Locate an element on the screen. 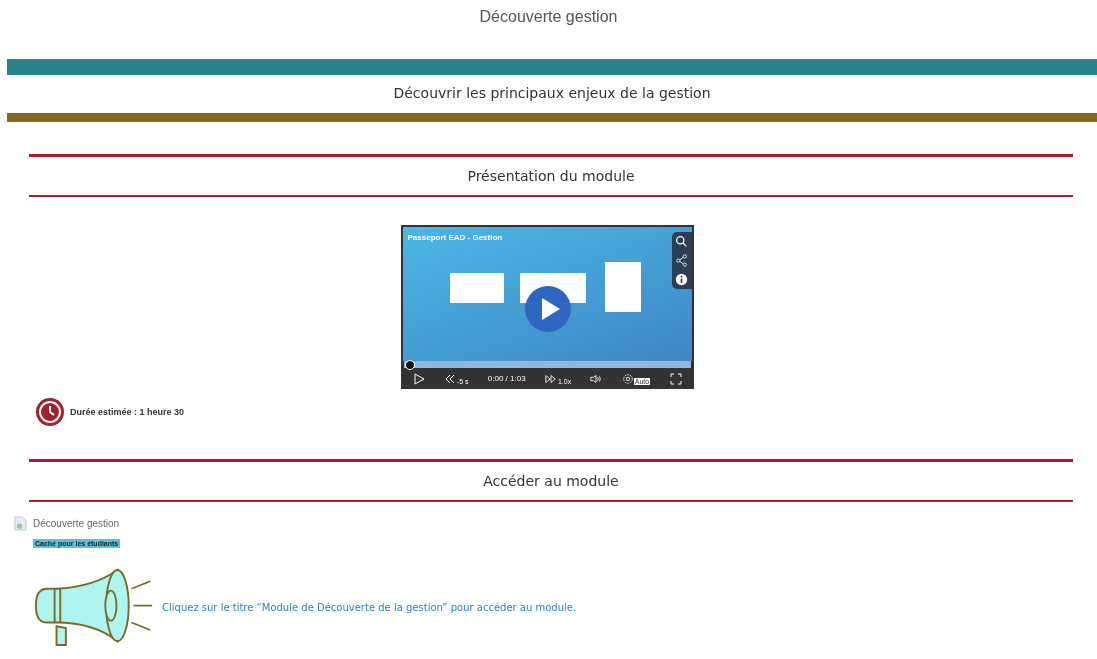 This screenshot has height=659, width=1097. progress-track is located at coordinates (547, 364).